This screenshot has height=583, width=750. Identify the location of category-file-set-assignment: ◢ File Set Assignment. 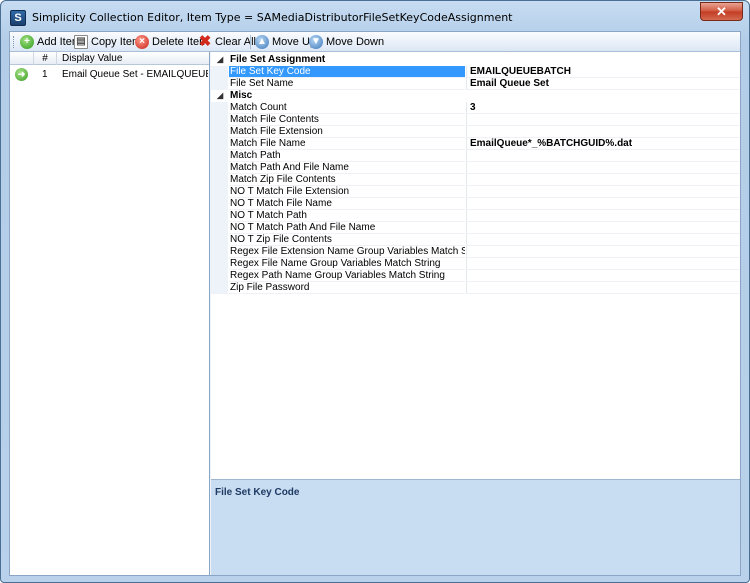
(475, 60).